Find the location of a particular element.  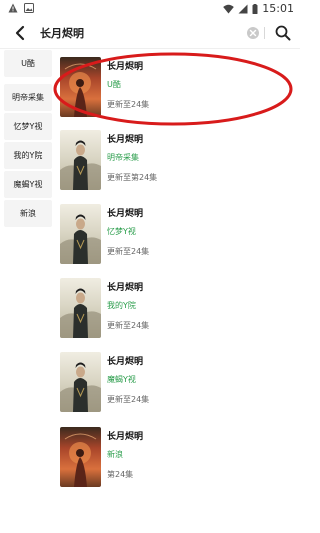

sidebar-item-xinlang: 新浪 is located at coordinates (28, 213).